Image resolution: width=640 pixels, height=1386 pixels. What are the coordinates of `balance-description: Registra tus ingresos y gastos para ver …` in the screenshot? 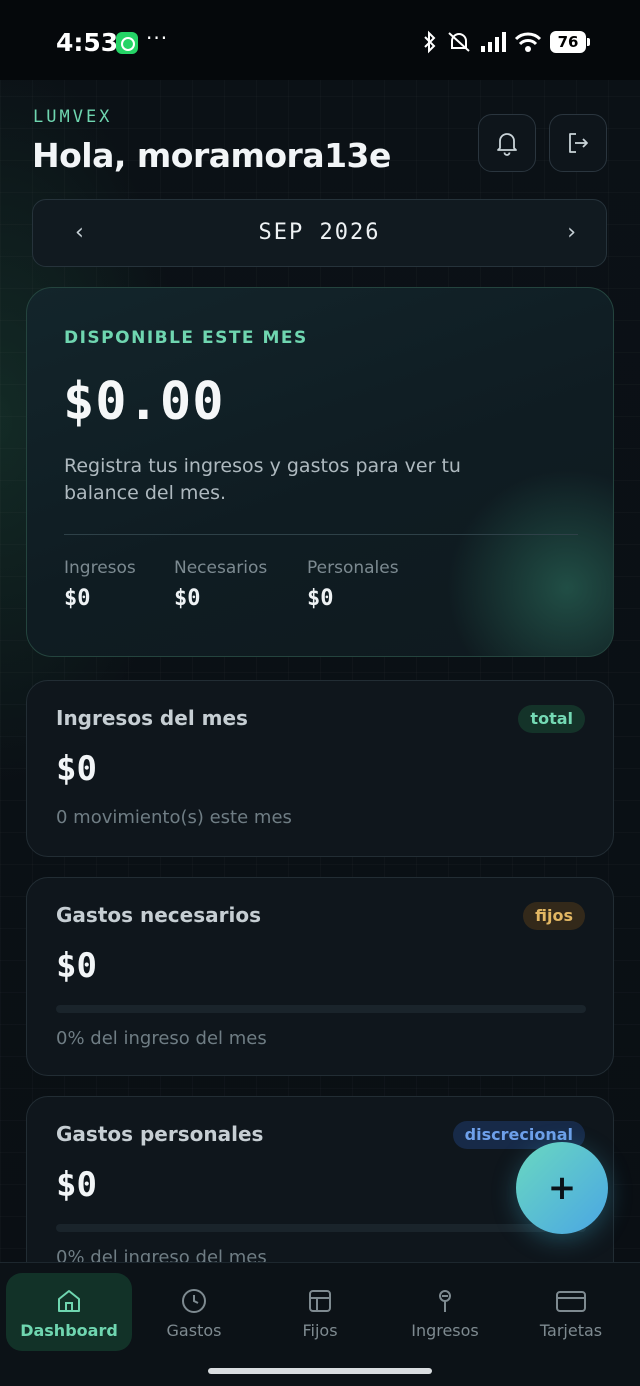 It's located at (262, 479).